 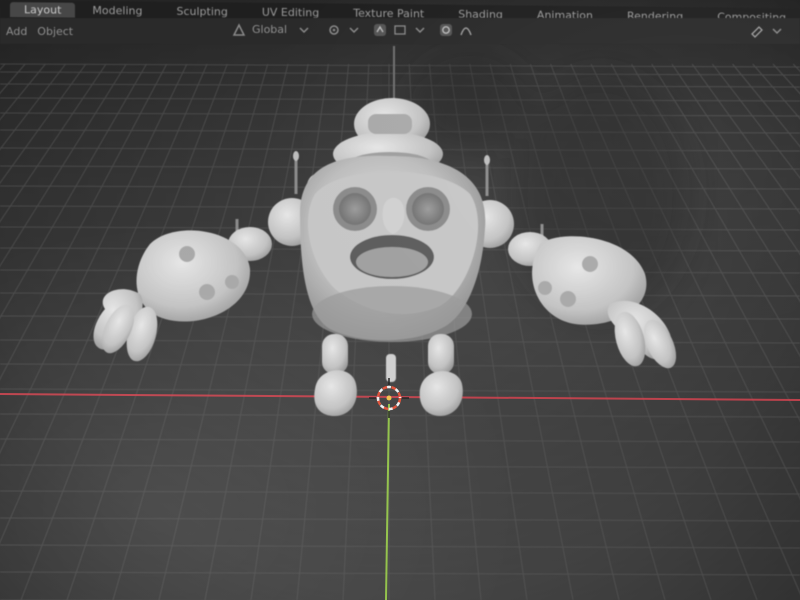 What do you see at coordinates (389, 398) in the screenshot?
I see `3d-cursor` at bounding box center [389, 398].